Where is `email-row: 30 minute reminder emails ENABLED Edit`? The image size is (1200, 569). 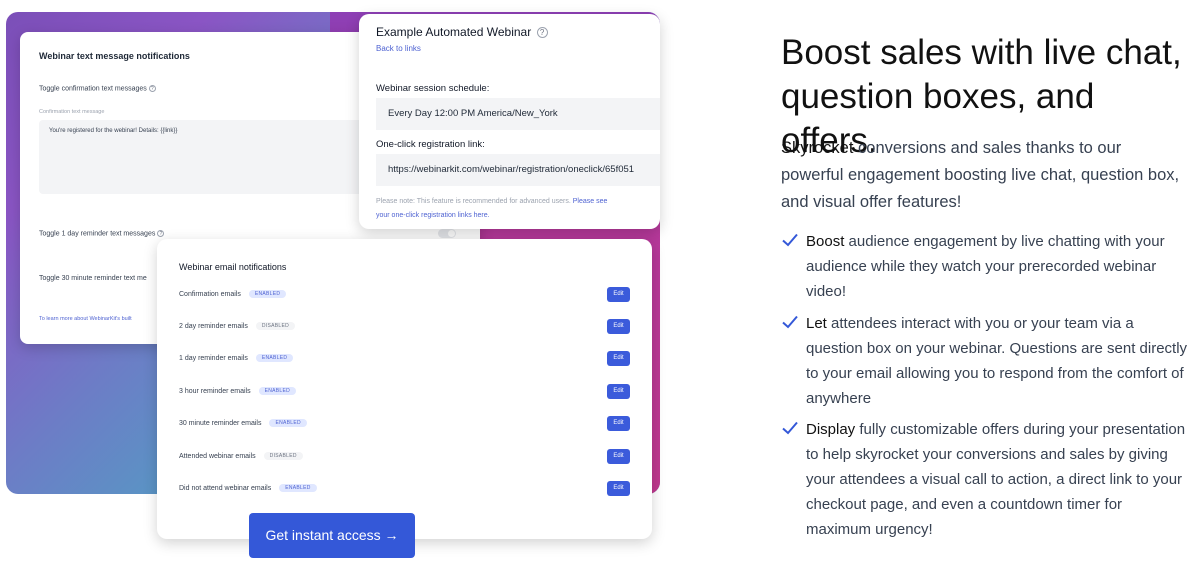
email-row: 30 minute reminder emails ENABLED Edit is located at coordinates (406, 424).